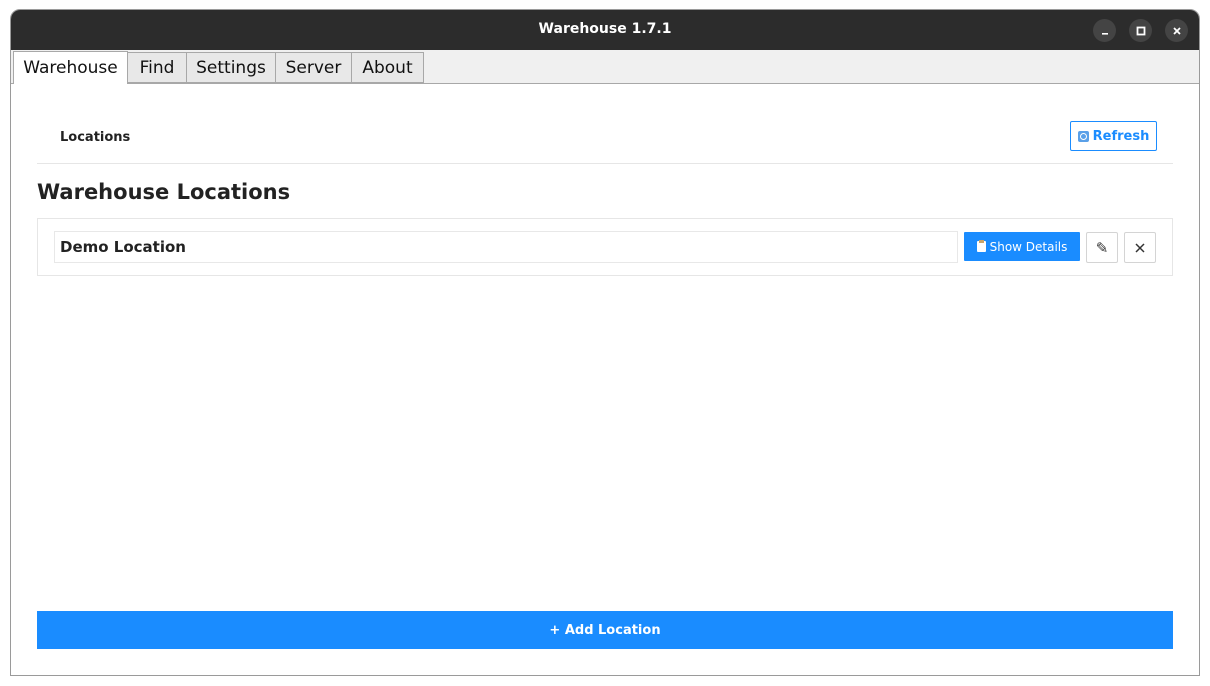 This screenshot has height=686, width=1210. I want to click on show-details-button: Show Details, so click(1022, 246).